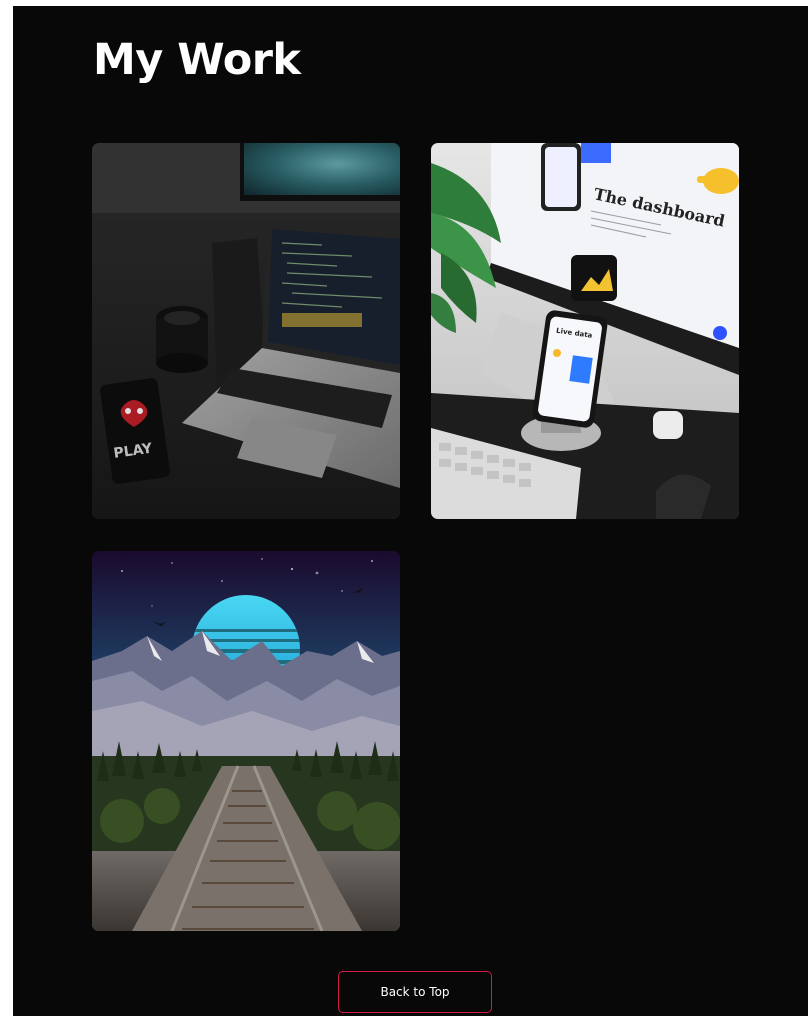  What do you see at coordinates (197, 60) in the screenshot?
I see `section-title: My Work` at bounding box center [197, 60].